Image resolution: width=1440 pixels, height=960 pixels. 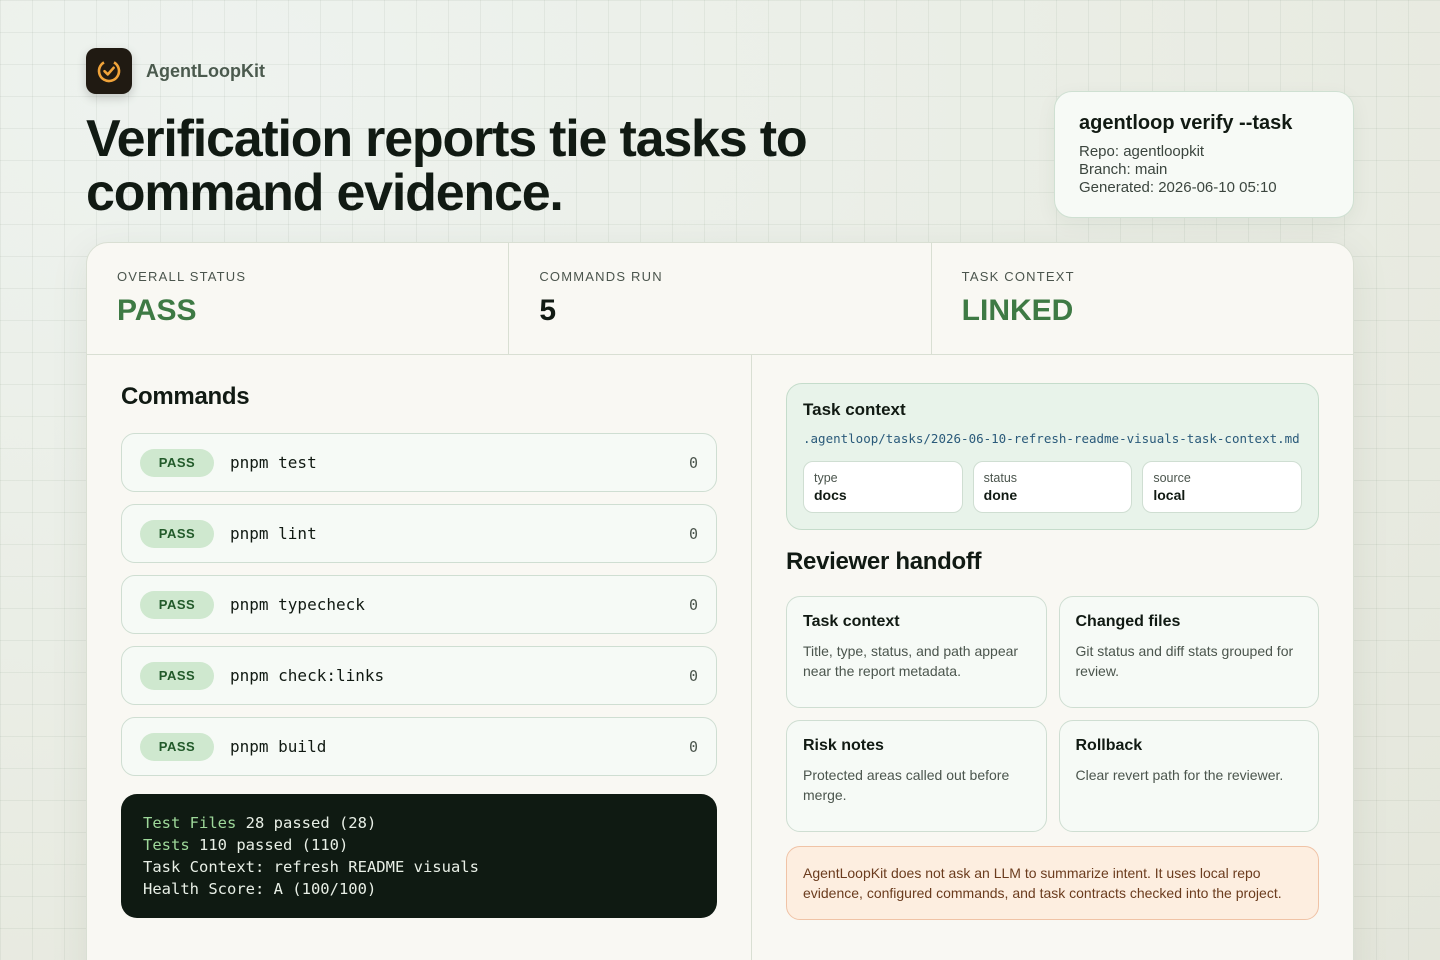 I want to click on stat-overall-status: OVERALL STATUS PASS, so click(x=298, y=298).